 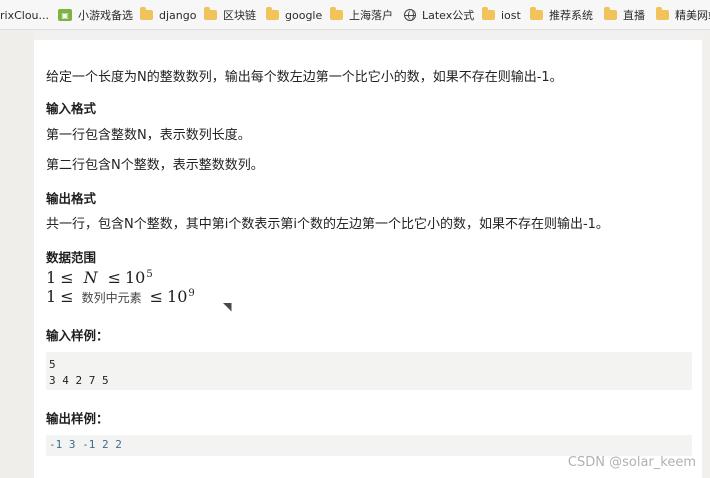 What do you see at coordinates (77, 418) in the screenshot?
I see `sample-output-title: 输出样例：` at bounding box center [77, 418].